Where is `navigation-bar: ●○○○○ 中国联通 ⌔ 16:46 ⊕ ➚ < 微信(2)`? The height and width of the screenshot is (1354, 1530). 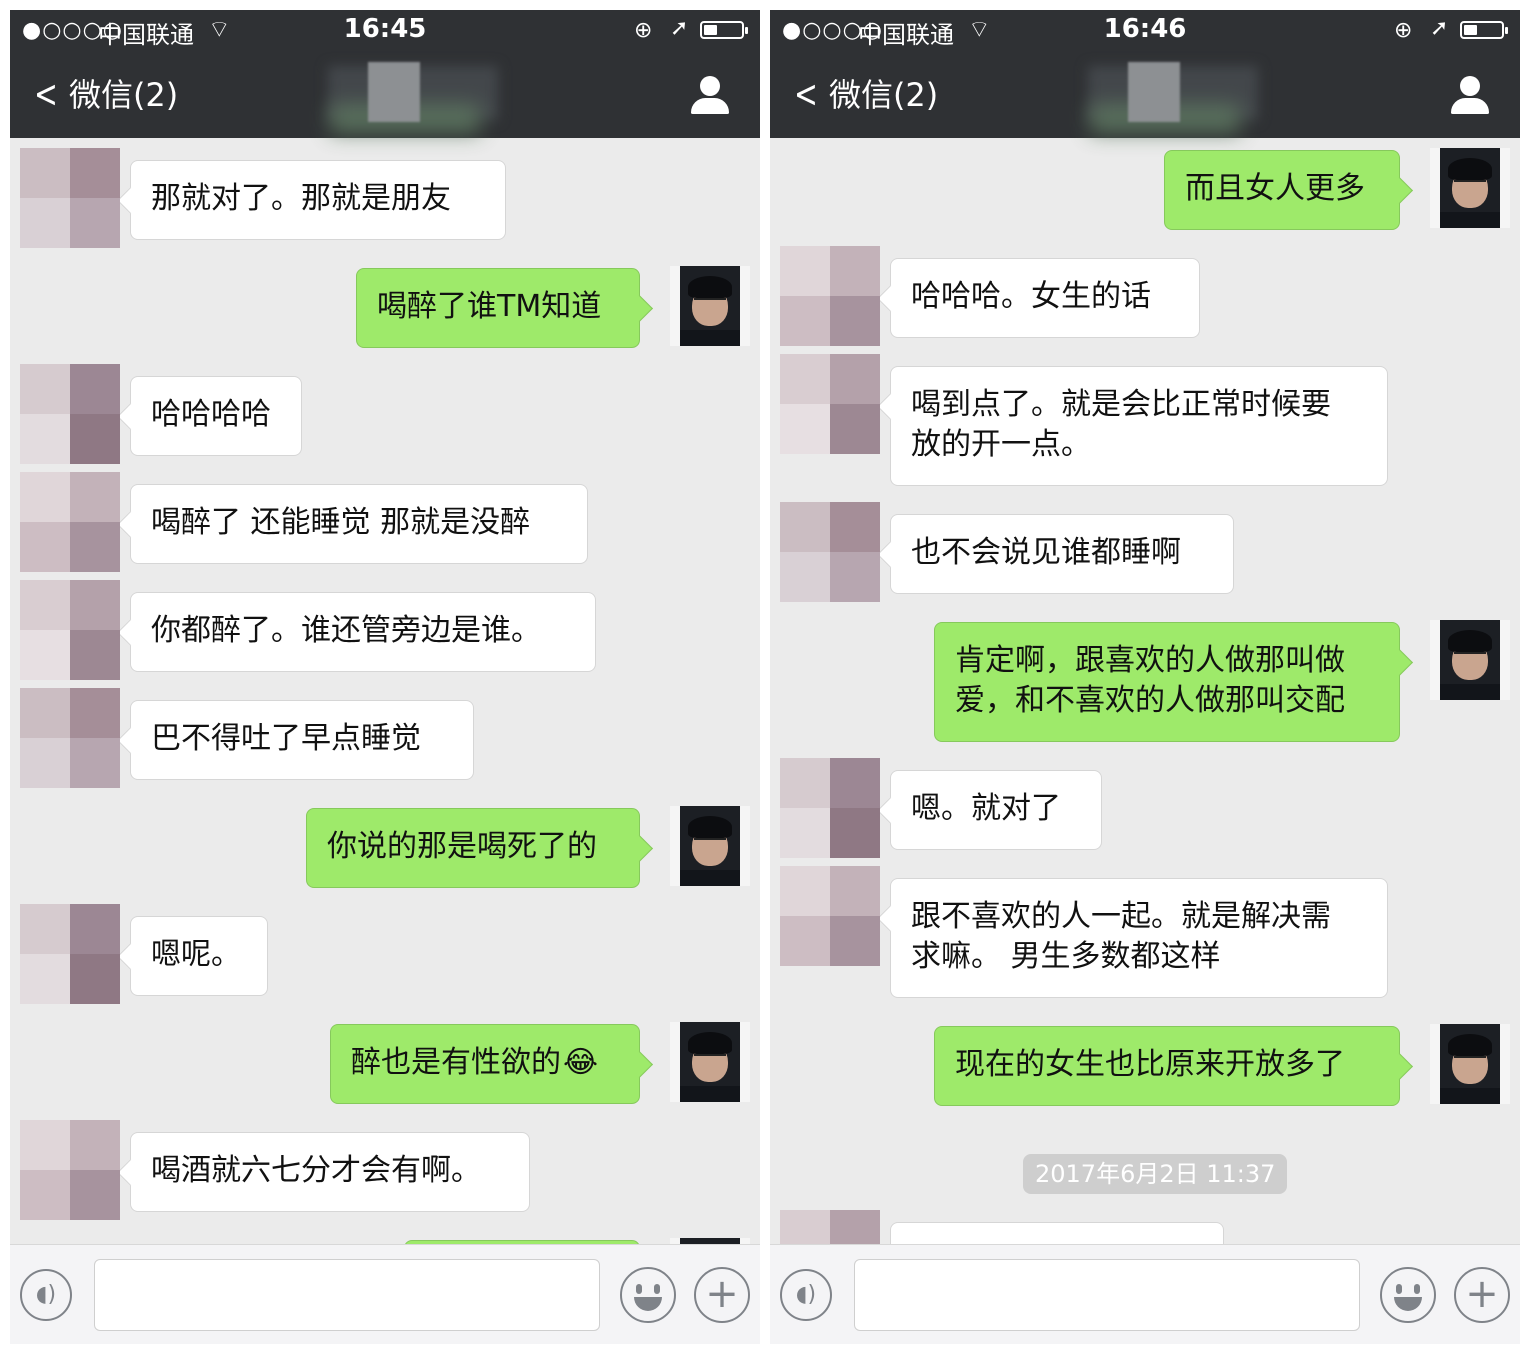 navigation-bar: ●○○○○ 中国联通 ⌔ 16:46 ⊕ ➚ < 微信(2) is located at coordinates (1145, 74).